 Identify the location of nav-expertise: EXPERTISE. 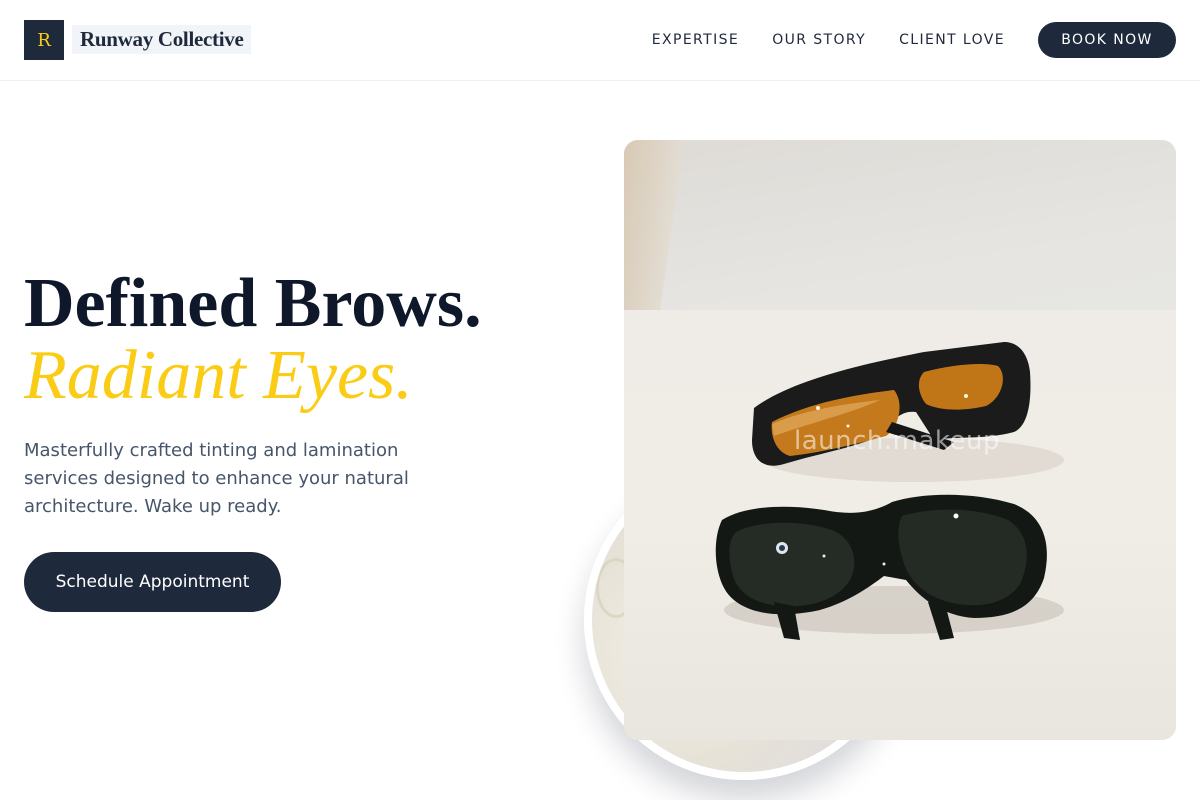
(695, 40).